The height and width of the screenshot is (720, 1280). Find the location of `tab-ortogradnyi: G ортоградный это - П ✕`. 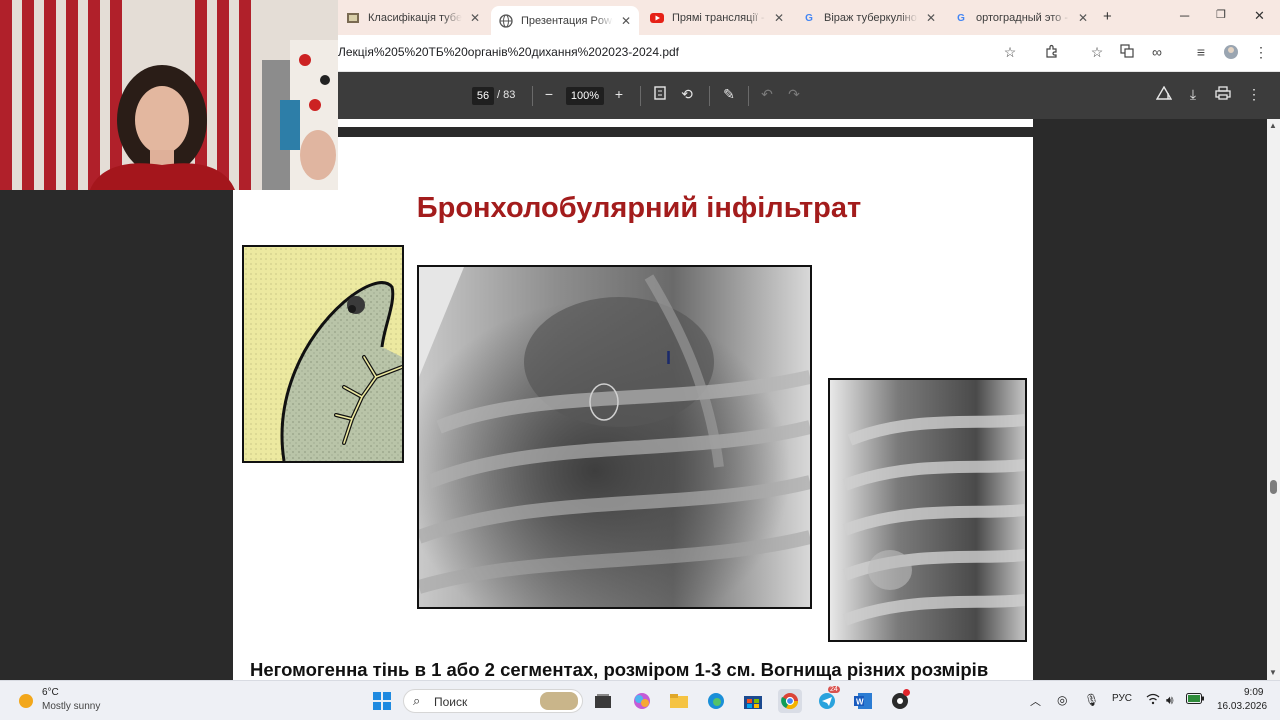

tab-ortogradnyi: G ортоградный это - П ✕ is located at coordinates (1021, 18).